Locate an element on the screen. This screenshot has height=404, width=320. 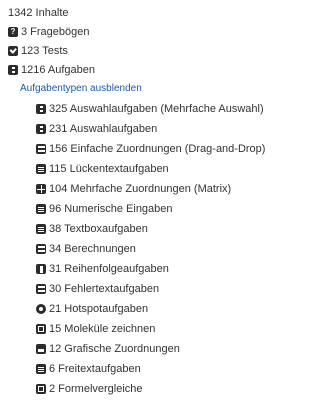
task-type-item: 6 Freitextaufgaben is located at coordinates (88, 369).